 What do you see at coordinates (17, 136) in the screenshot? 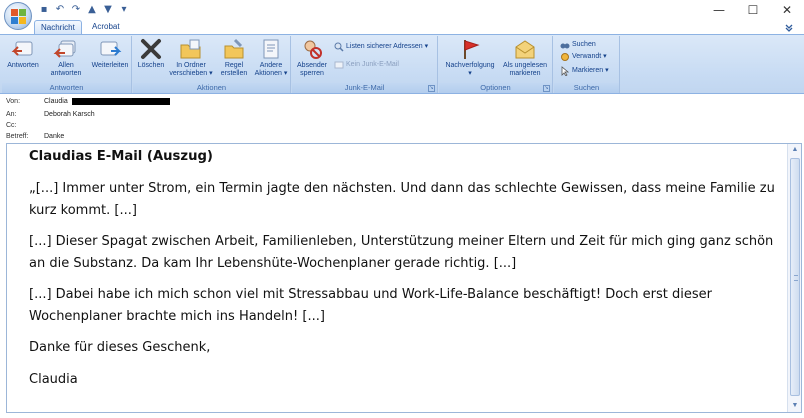
I see `subject-label: Betreff:` at bounding box center [17, 136].